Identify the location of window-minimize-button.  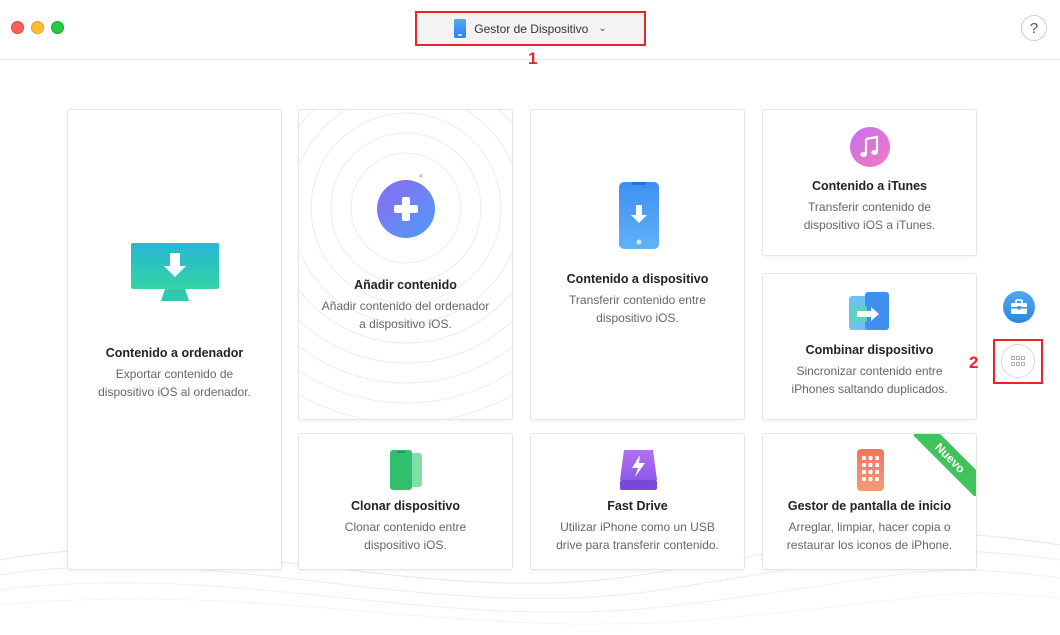
(37, 27).